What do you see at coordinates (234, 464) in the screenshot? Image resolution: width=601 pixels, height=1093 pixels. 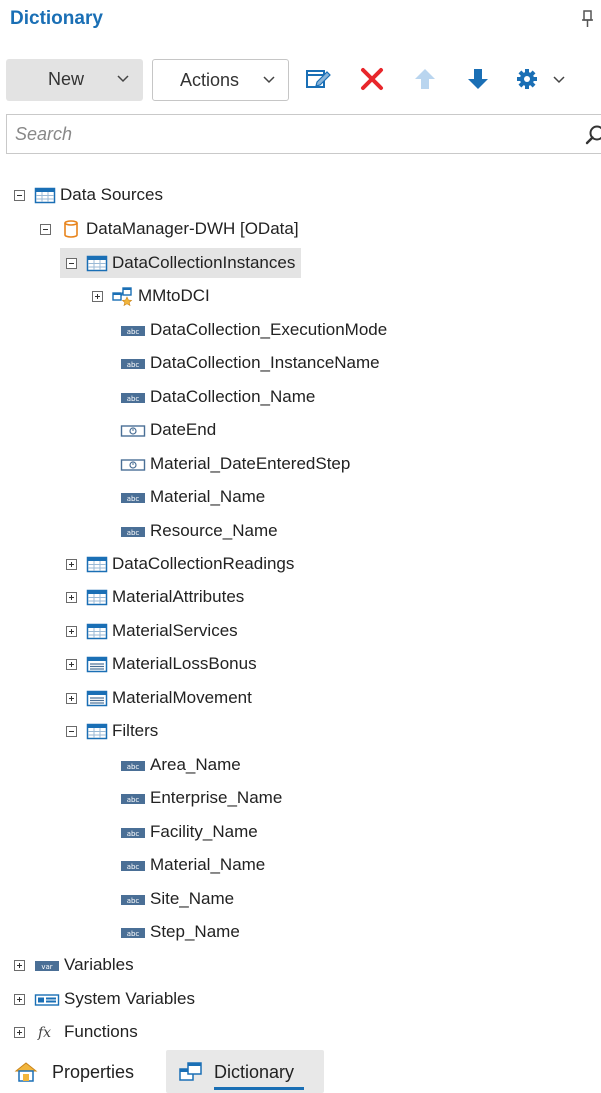 I see `tree-node-column: Material_DateEnteredStep` at bounding box center [234, 464].